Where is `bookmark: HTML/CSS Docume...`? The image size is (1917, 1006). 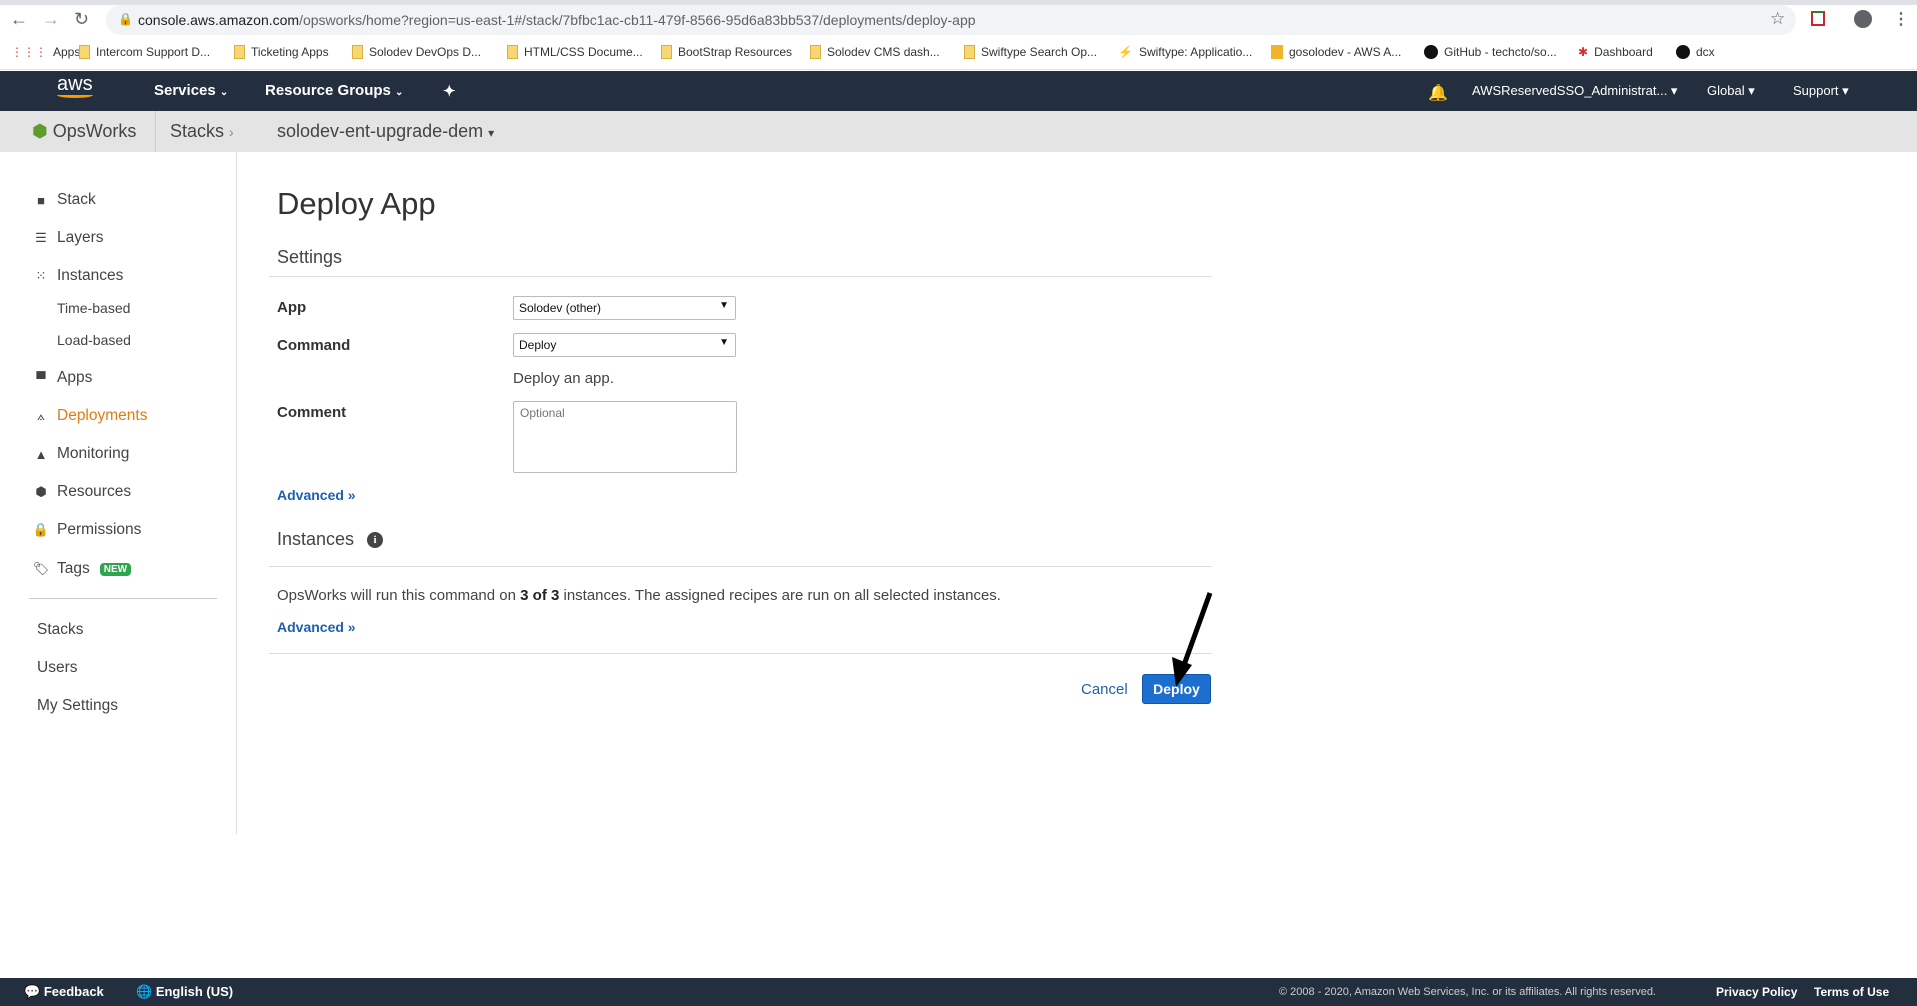 bookmark: HTML/CSS Docume... is located at coordinates (575, 52).